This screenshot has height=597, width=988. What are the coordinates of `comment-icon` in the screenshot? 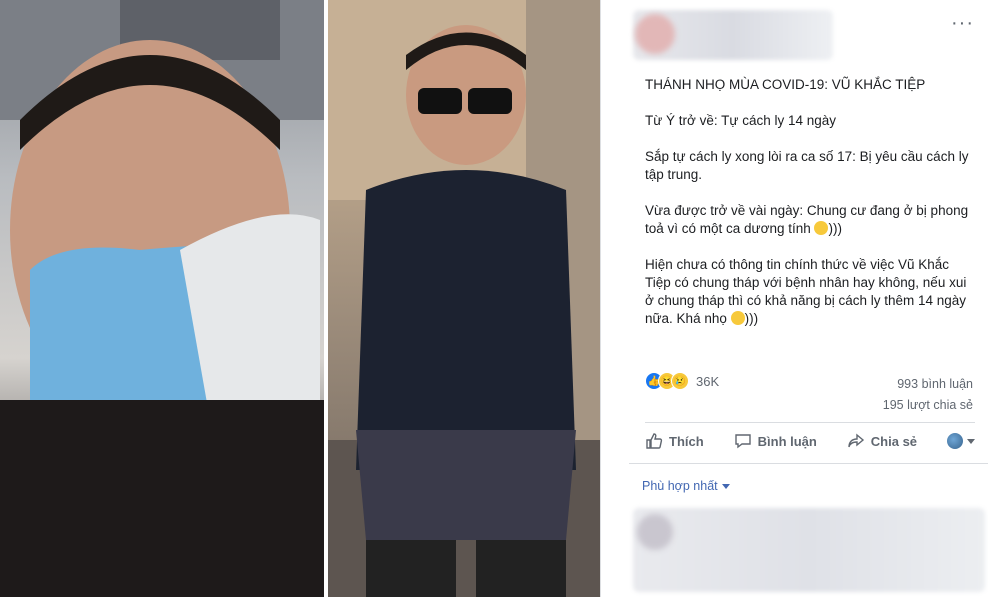 It's located at (742, 441).